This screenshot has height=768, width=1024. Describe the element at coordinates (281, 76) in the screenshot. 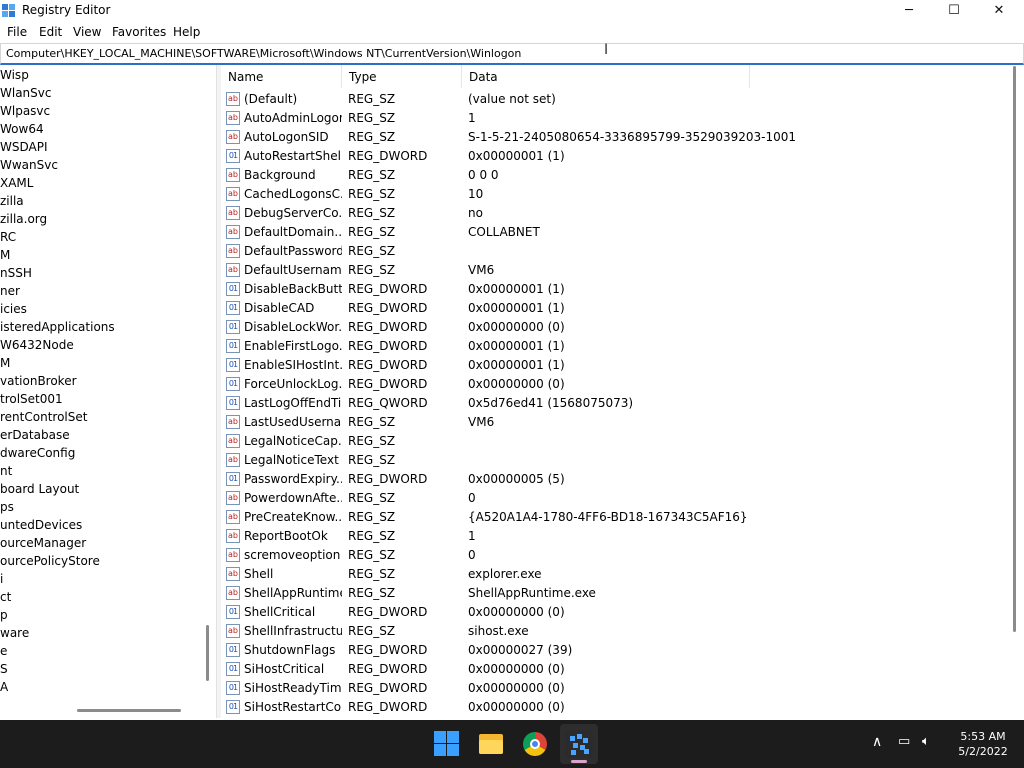

I see `column-name: Name` at that location.